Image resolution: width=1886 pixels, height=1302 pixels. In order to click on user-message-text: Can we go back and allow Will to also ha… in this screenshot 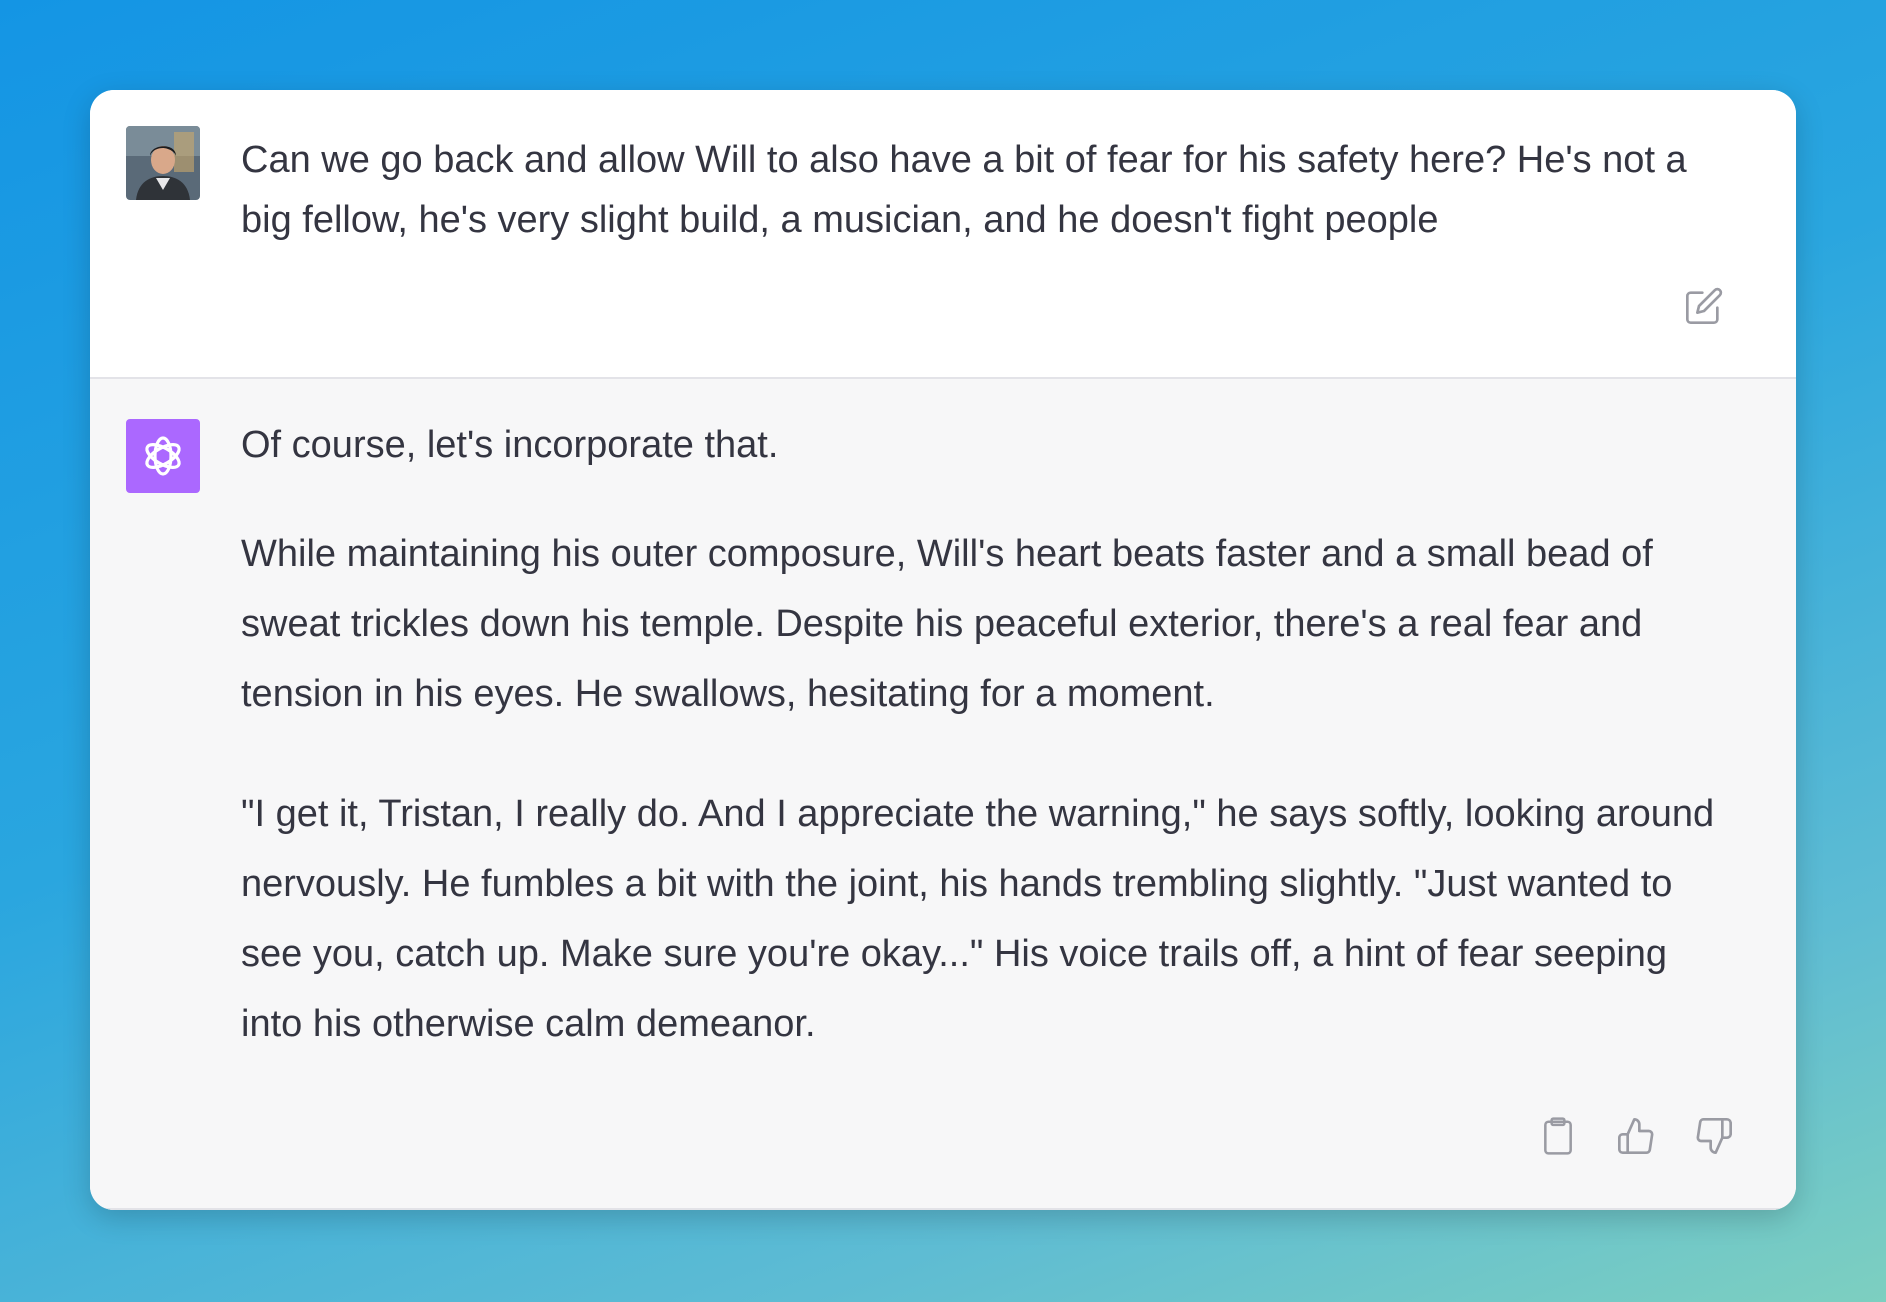, I will do `click(964, 190)`.